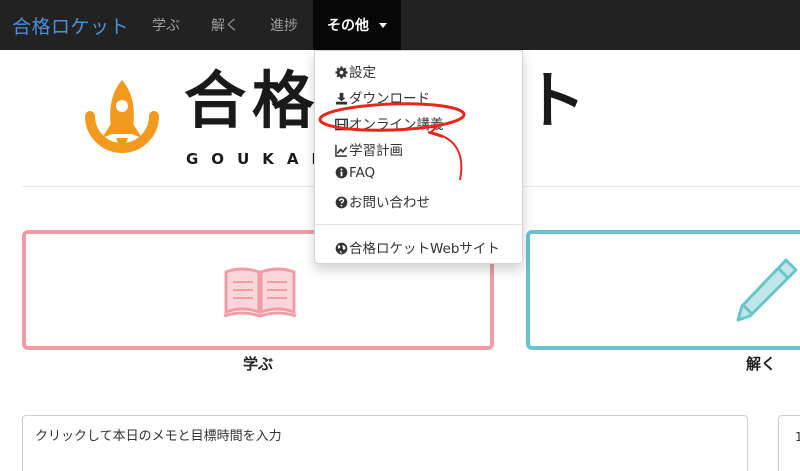 The height and width of the screenshot is (471, 800). What do you see at coordinates (166, 25) in the screenshot?
I see `nav-learn: 学ぶ` at bounding box center [166, 25].